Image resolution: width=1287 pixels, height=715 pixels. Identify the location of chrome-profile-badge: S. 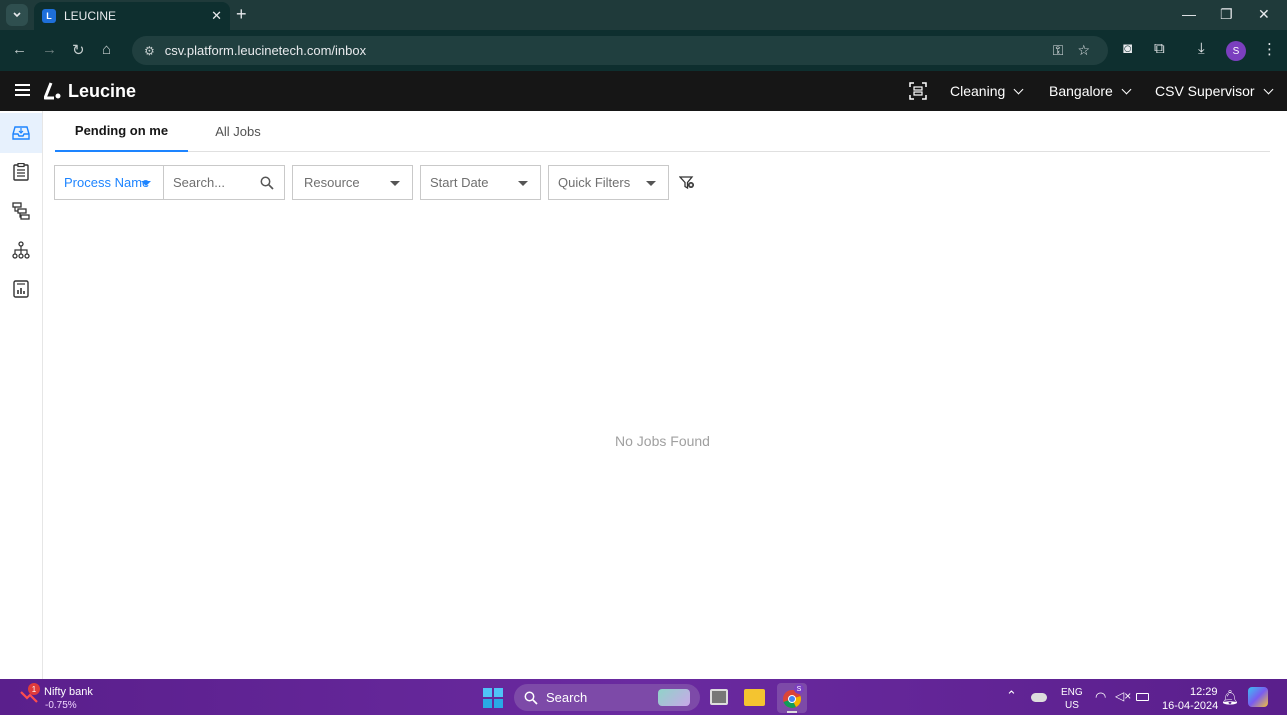
(799, 689).